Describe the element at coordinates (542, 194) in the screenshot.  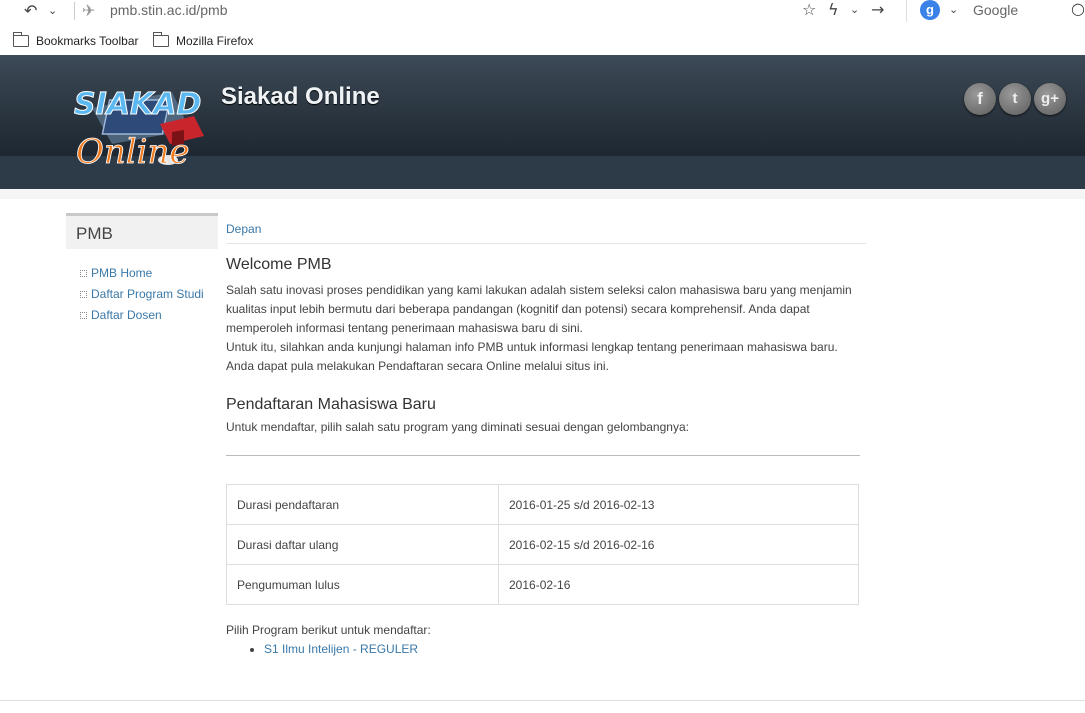
I see `header-divider` at that location.